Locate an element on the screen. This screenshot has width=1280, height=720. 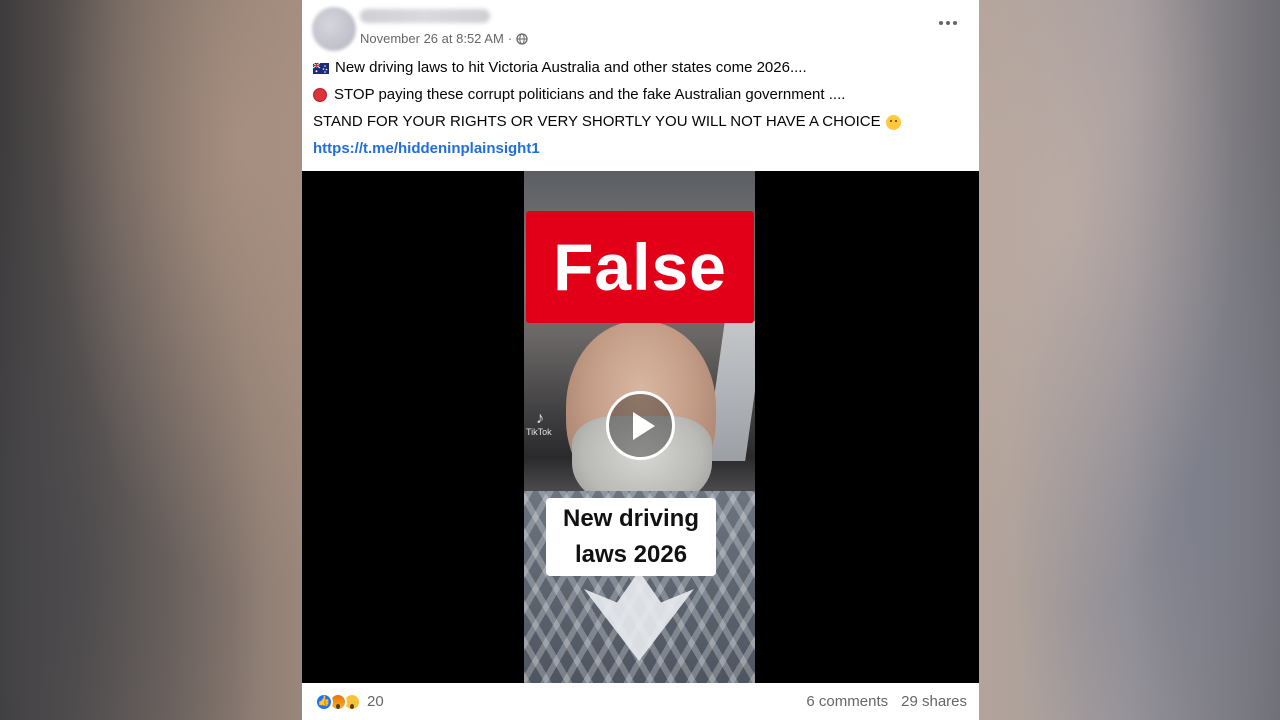
reactions-summary: 👍 20 is located at coordinates (349, 701).